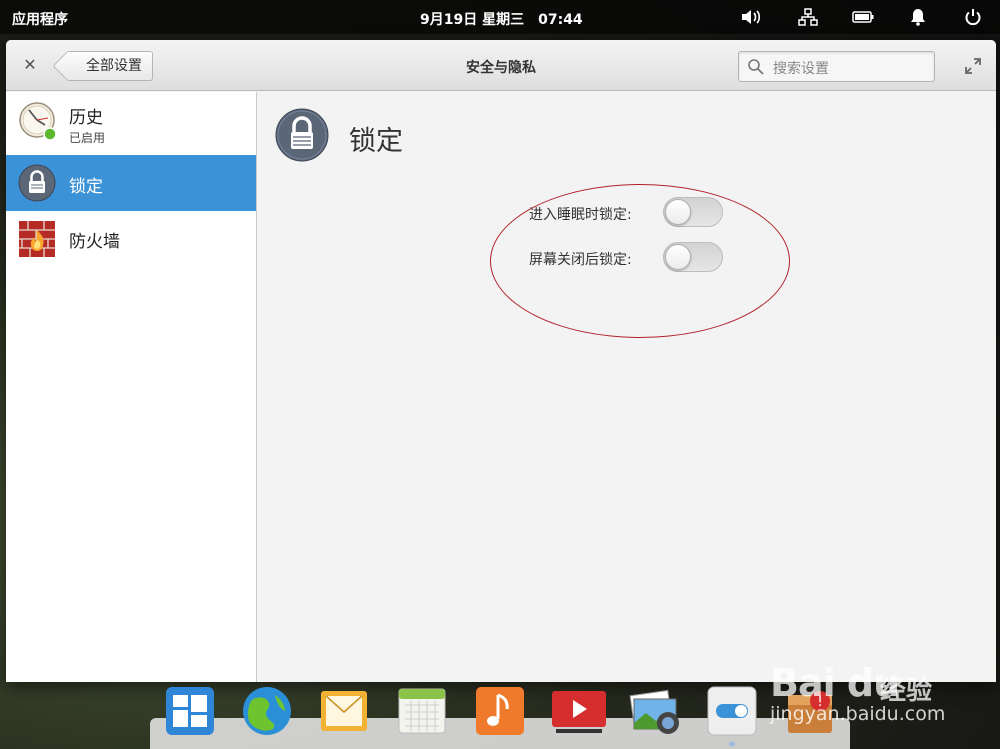  I want to click on photos-icon, so click(654, 711).